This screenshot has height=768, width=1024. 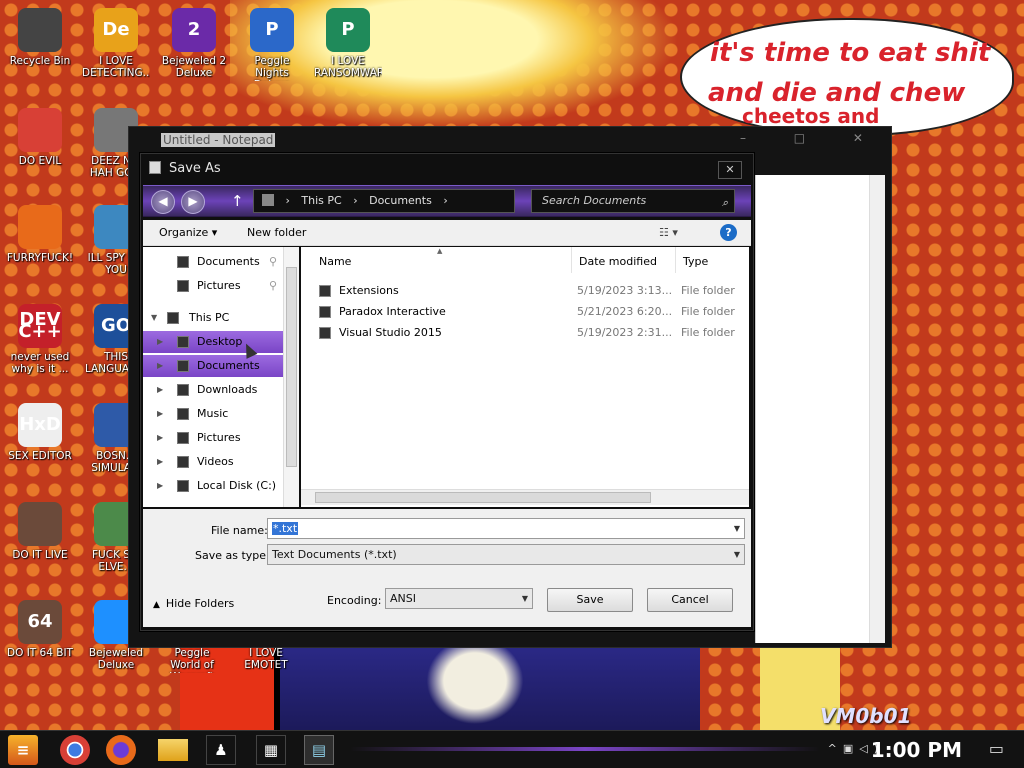 I want to click on nav-item: ▶ Documents, so click(x=213, y=366).